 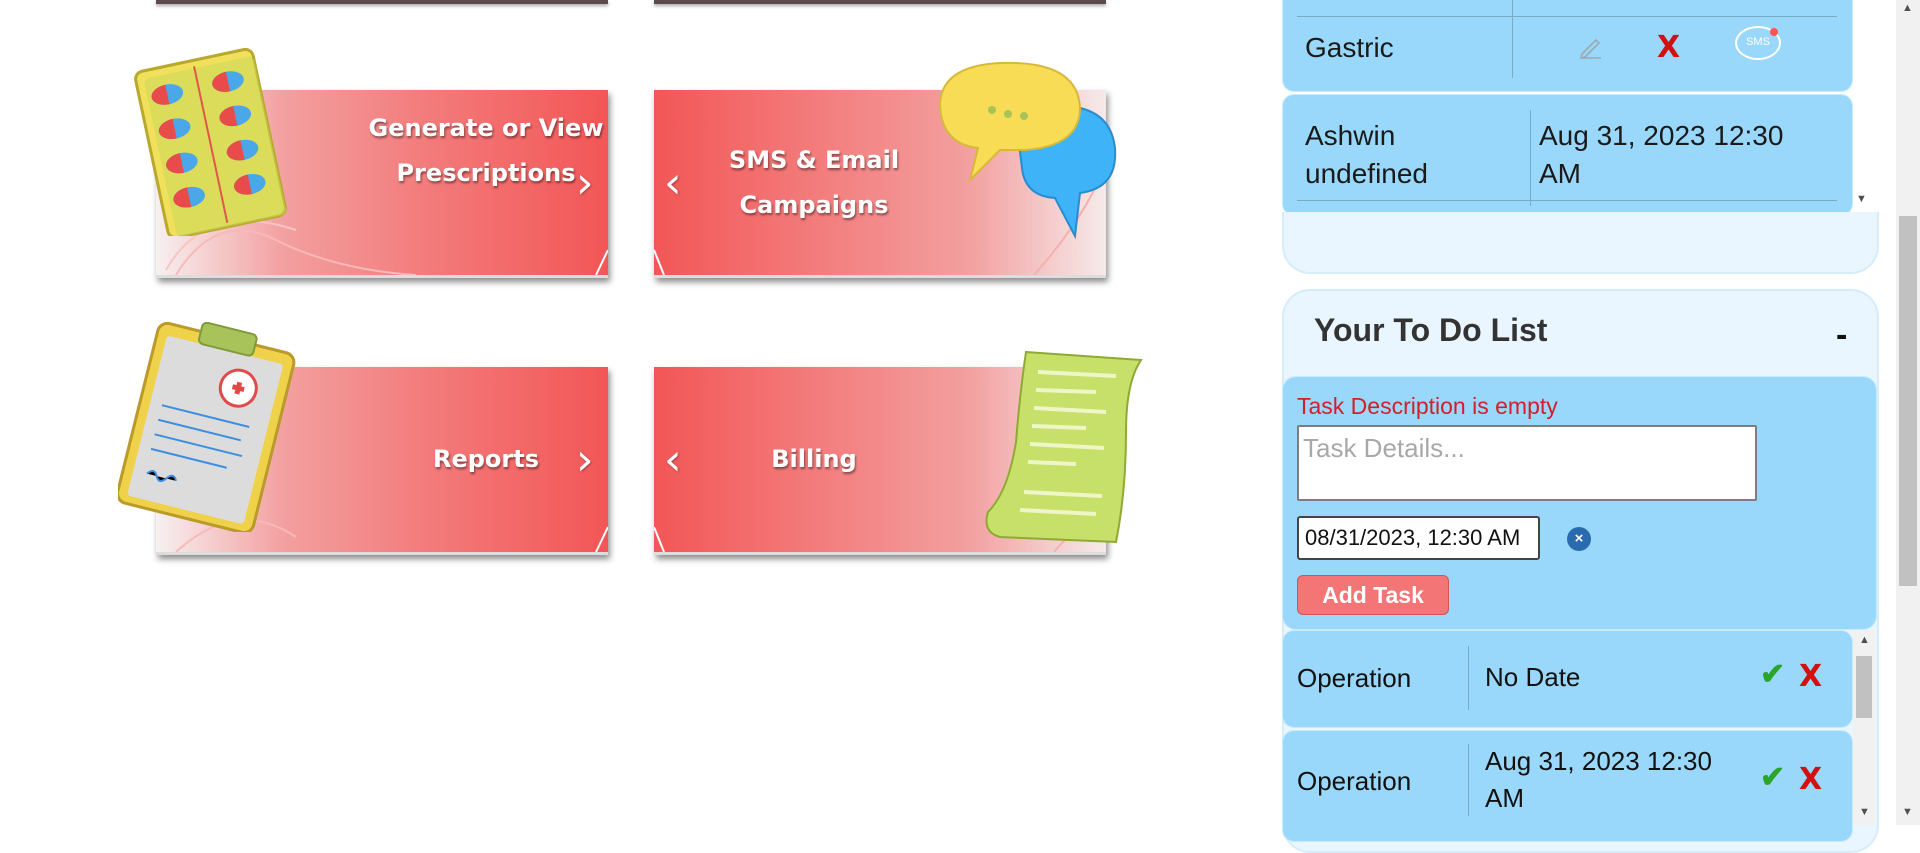 What do you see at coordinates (486, 150) in the screenshot?
I see `tile-label: Generate or View Prescriptions` at bounding box center [486, 150].